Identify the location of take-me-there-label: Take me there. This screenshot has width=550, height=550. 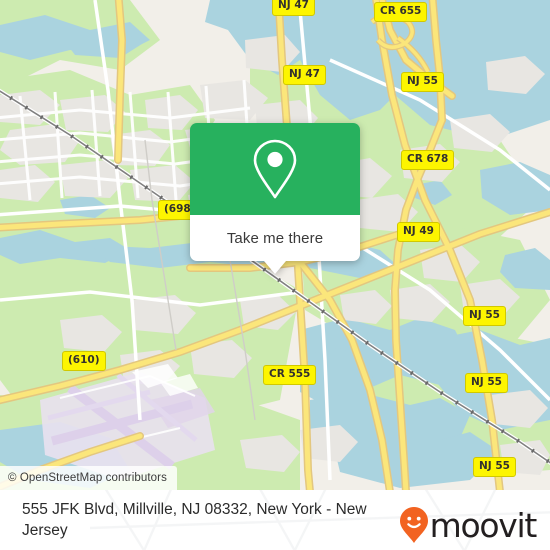
(275, 238).